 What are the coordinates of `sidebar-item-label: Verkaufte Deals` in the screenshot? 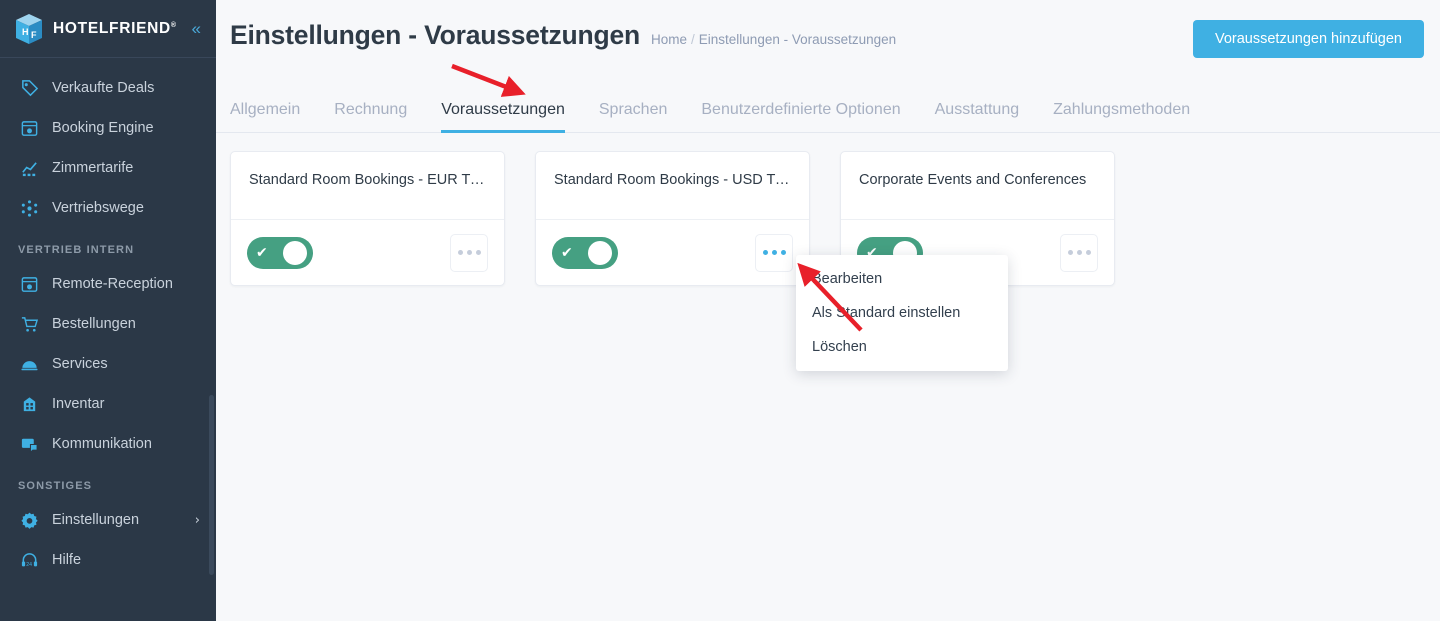 It's located at (103, 88).